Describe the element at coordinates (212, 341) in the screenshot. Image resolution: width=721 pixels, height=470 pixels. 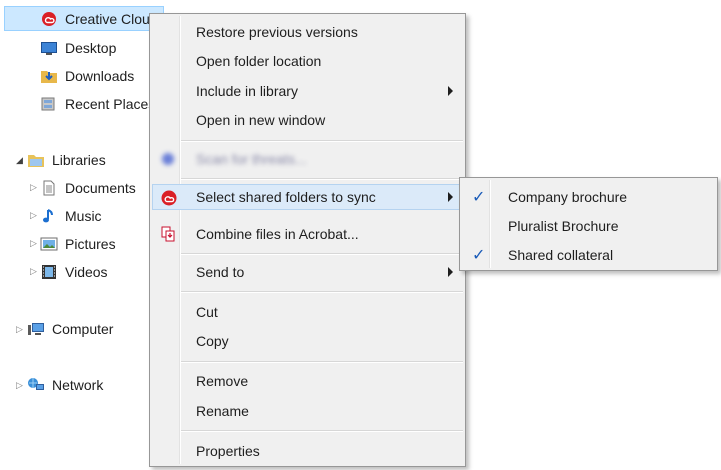
I see `menu-item-label: Copy` at that location.